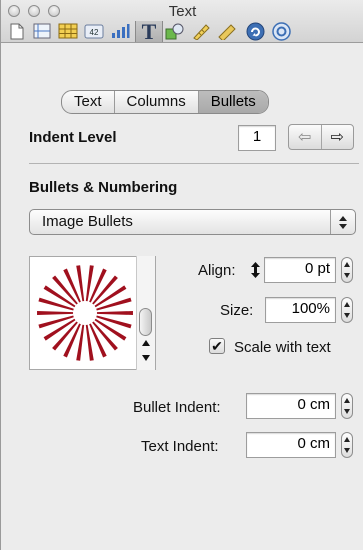 This screenshot has width=363, height=550. I want to click on window-title: Text, so click(182, 11).